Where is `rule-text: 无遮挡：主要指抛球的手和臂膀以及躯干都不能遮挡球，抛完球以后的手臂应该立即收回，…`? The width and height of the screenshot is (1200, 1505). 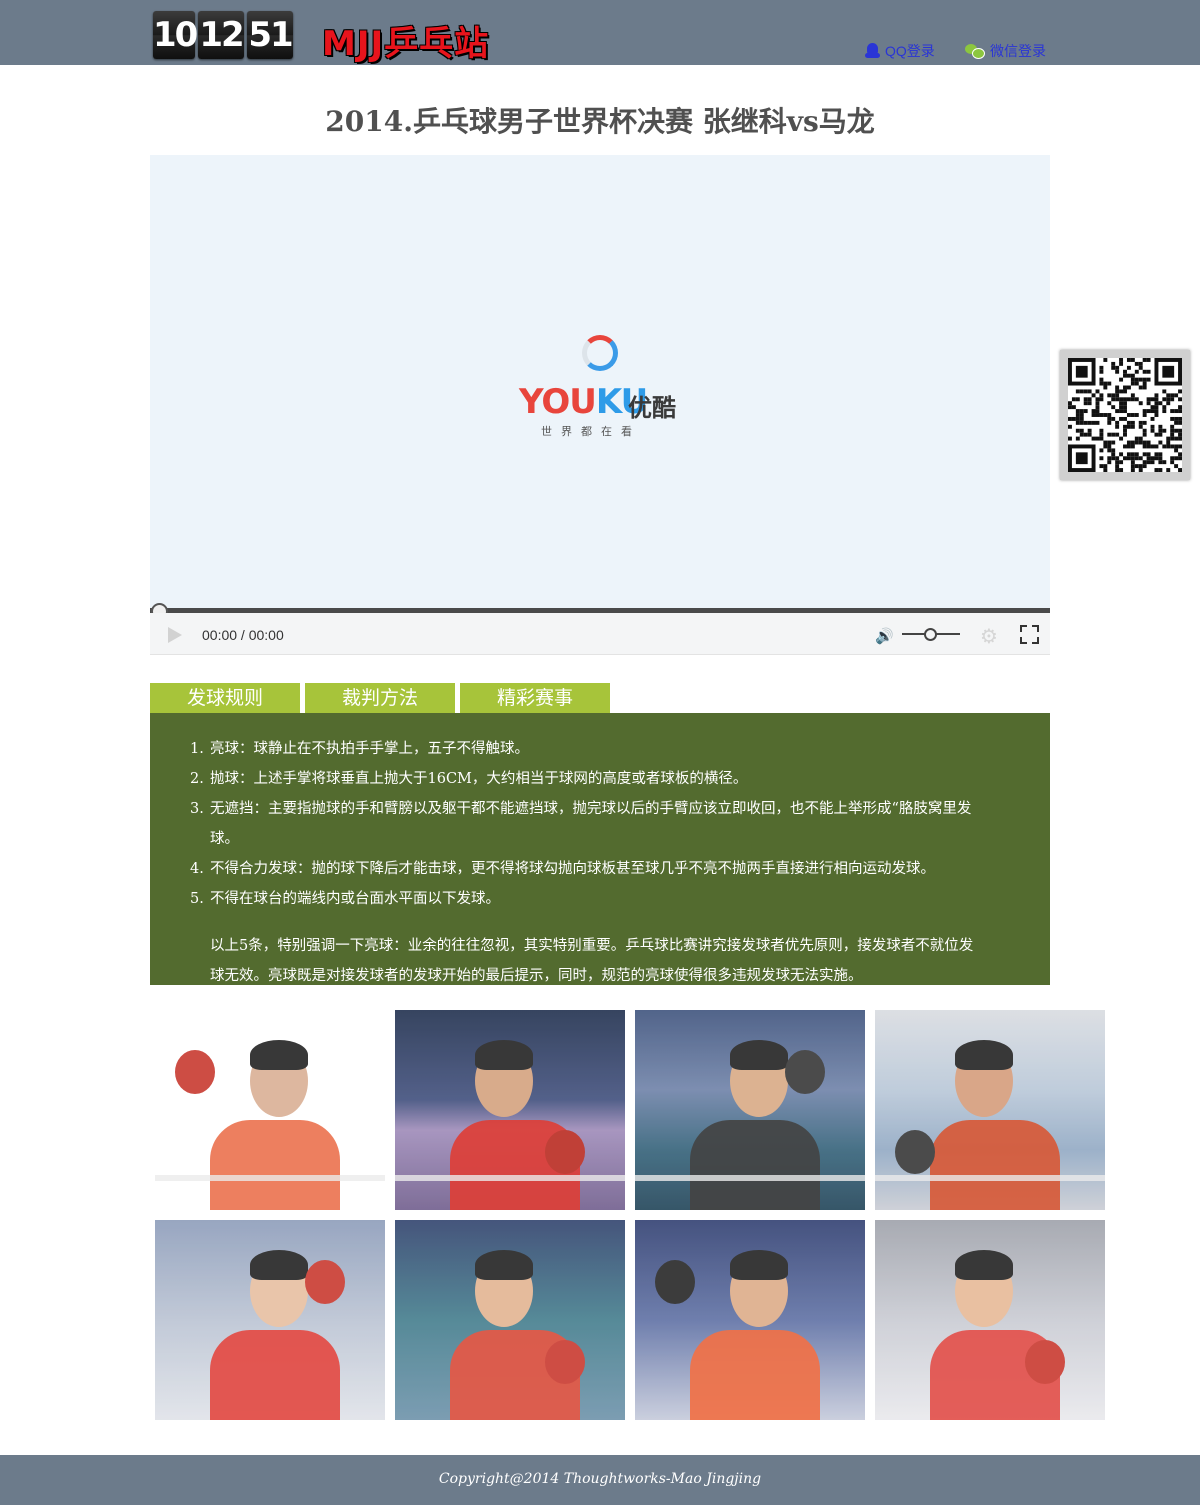
rule-text: 无遮挡：主要指抛球的手和臂膀以及躯干都不能遮挡球，抛完球以后的手臂应该立即收回，… is located at coordinates (591, 809).